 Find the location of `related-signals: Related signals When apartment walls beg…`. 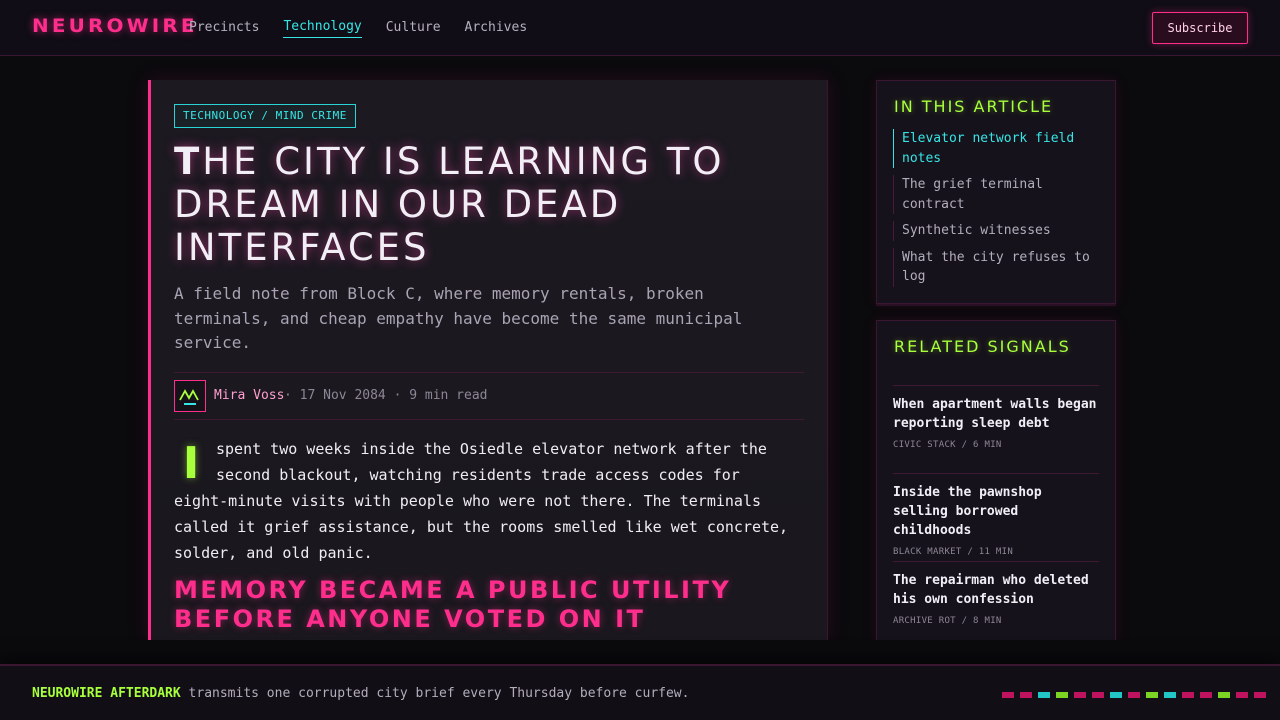

related-signals: Related signals When apartment walls beg… is located at coordinates (996, 485).